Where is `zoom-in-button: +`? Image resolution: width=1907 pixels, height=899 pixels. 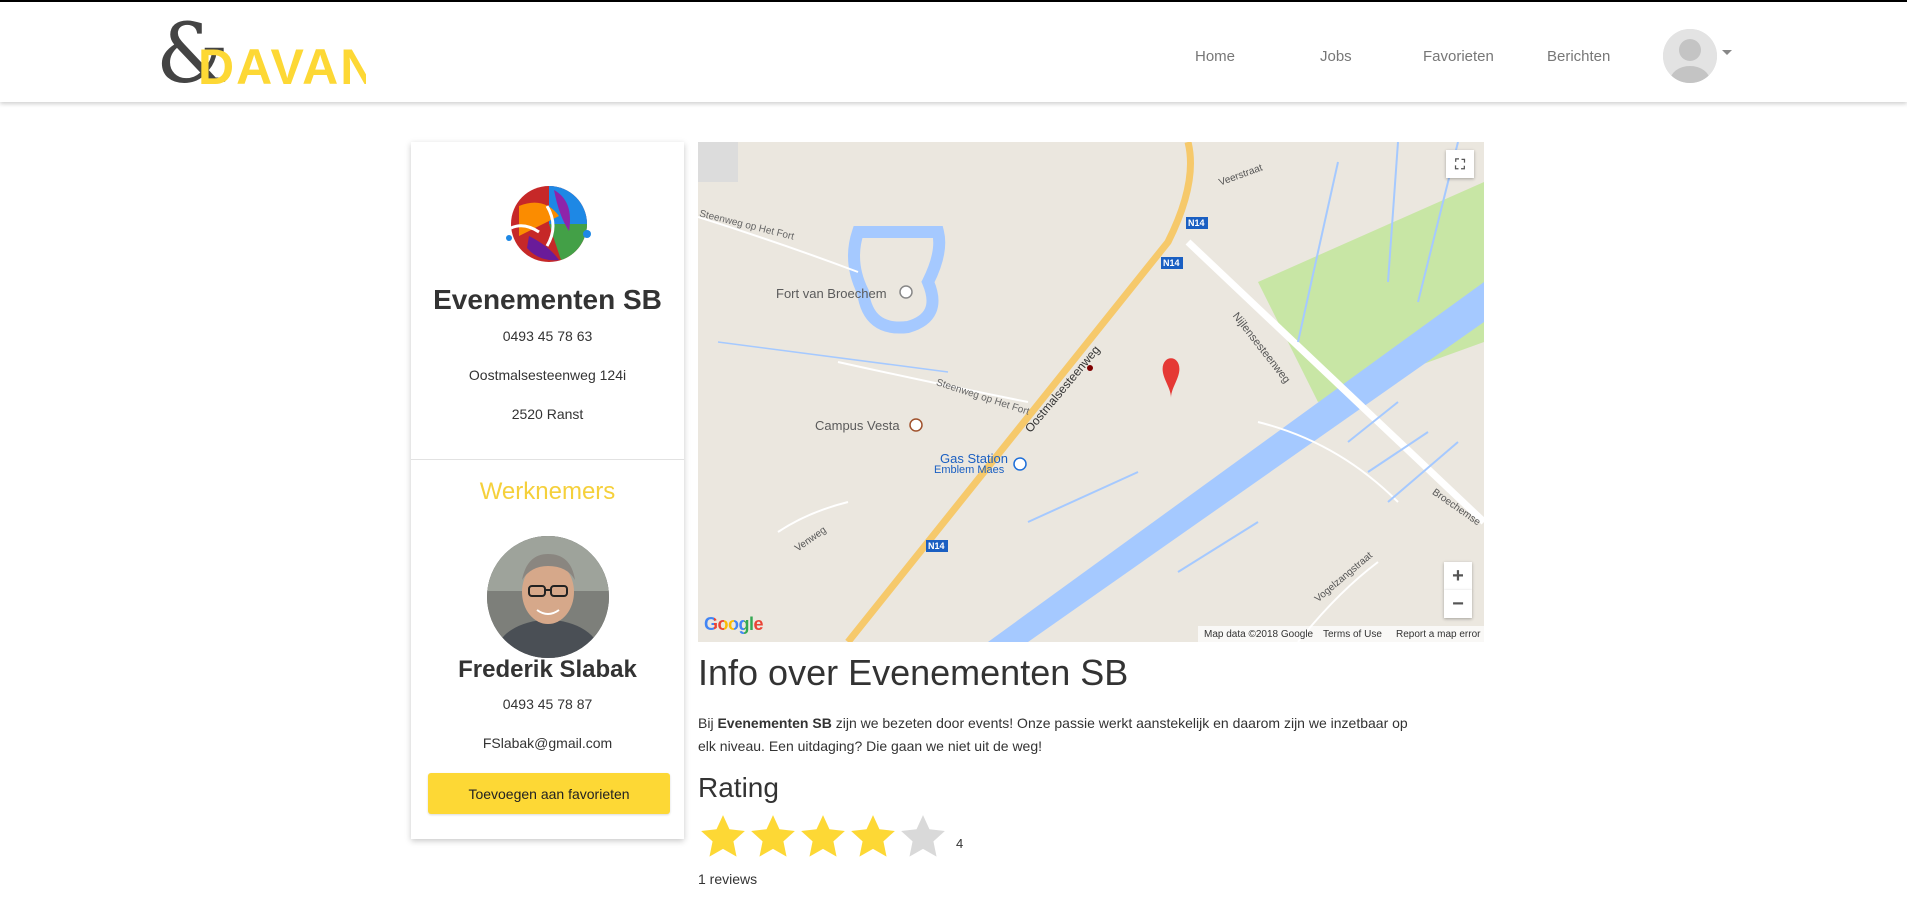 zoom-in-button: + is located at coordinates (1458, 576).